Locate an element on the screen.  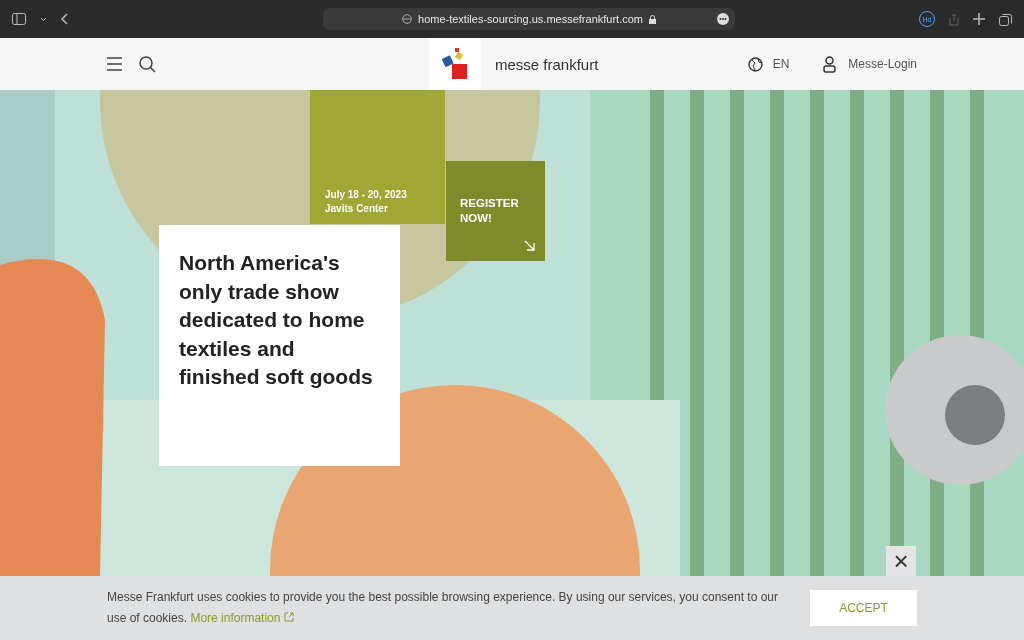
sidebar-icon is located at coordinates (19, 19).